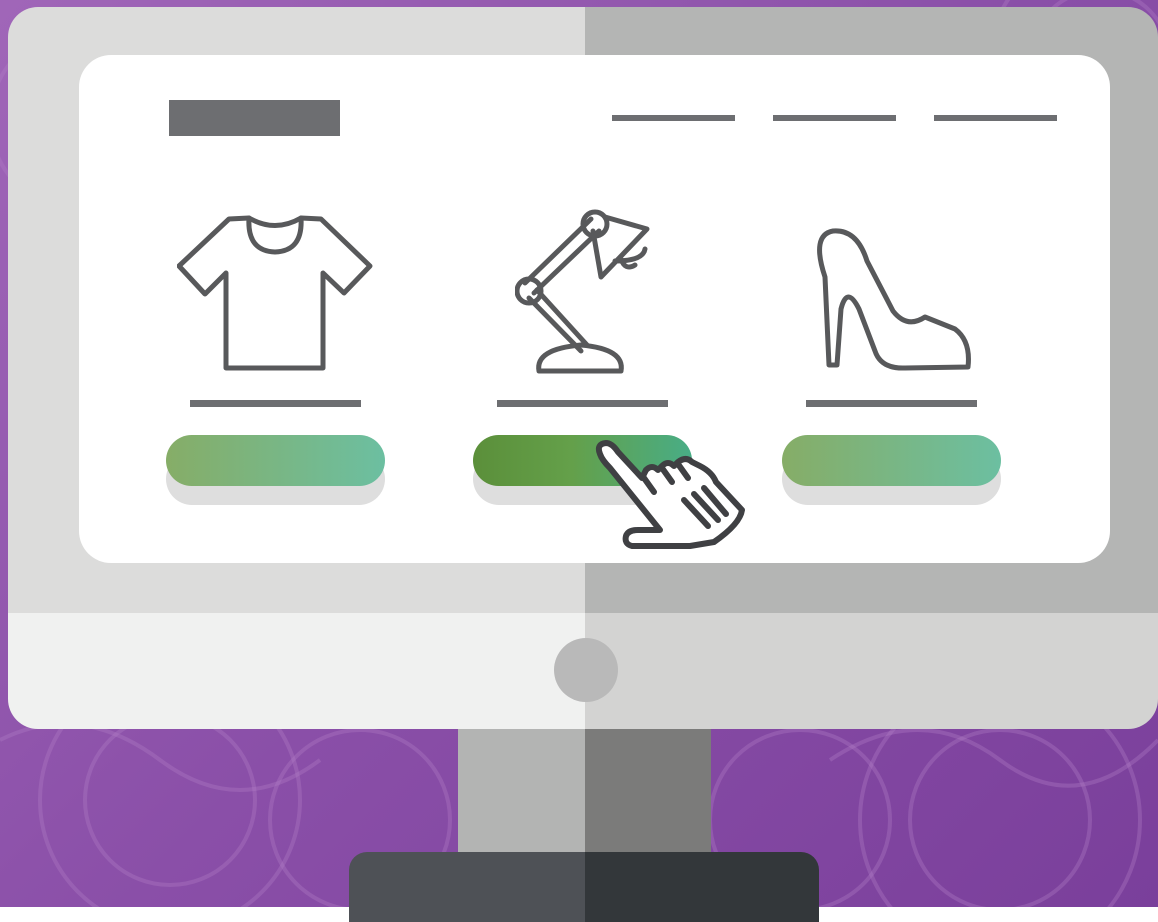 The height and width of the screenshot is (922, 1158). What do you see at coordinates (296, 671) in the screenshot?
I see `monitor-chin` at bounding box center [296, 671].